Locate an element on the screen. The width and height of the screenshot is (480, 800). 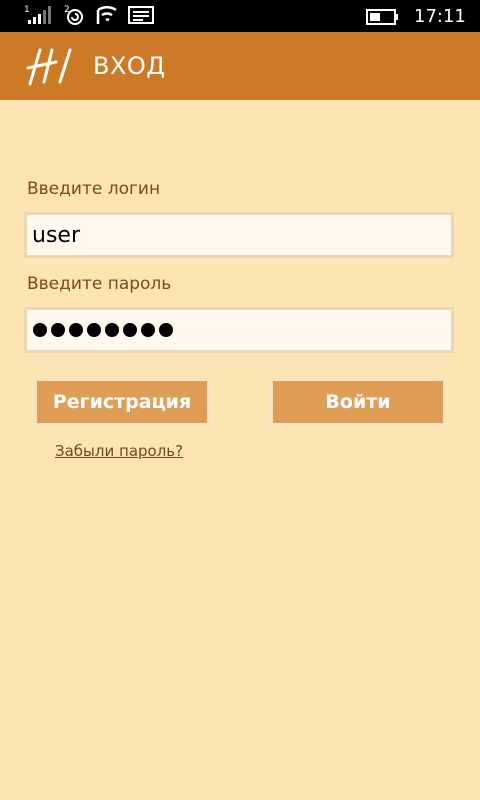
login-input-value: user is located at coordinates (56, 235).